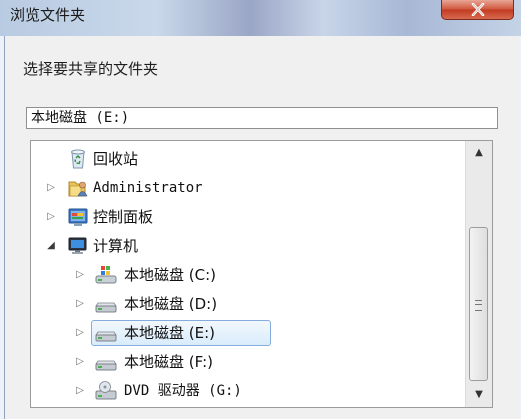  I want to click on scrollbar-thumb, so click(478, 304).